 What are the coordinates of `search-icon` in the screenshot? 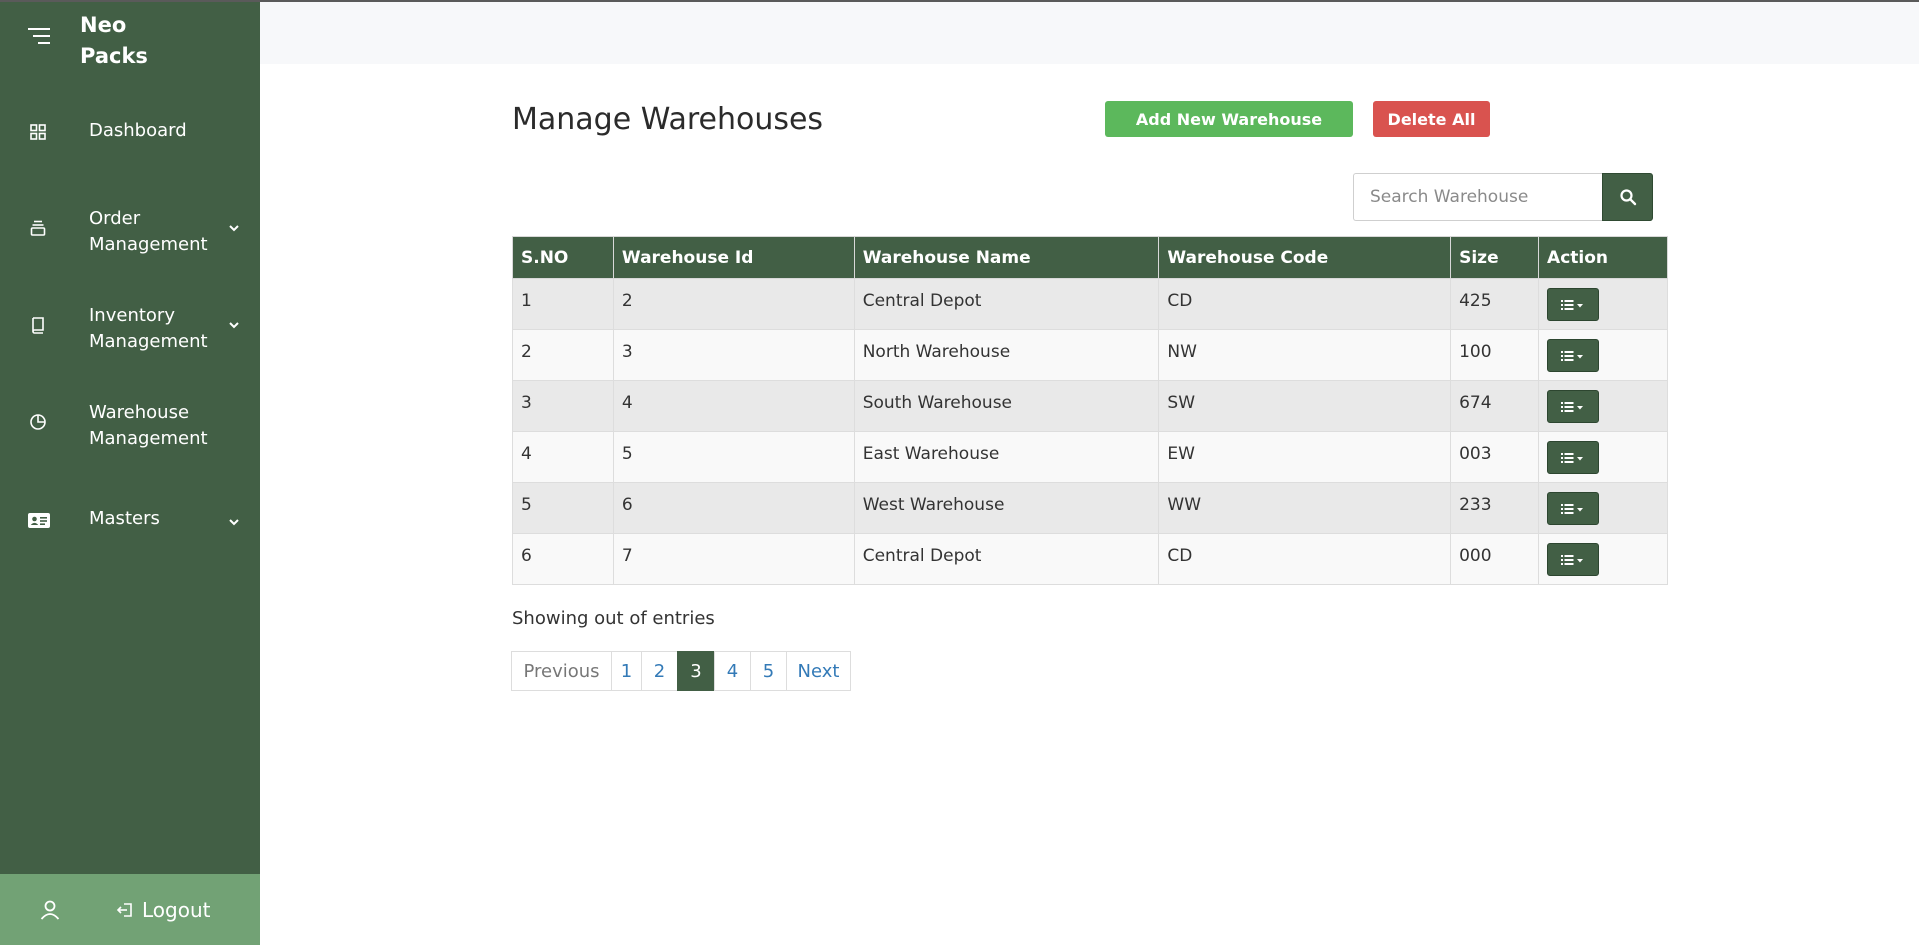 It's located at (1627, 197).